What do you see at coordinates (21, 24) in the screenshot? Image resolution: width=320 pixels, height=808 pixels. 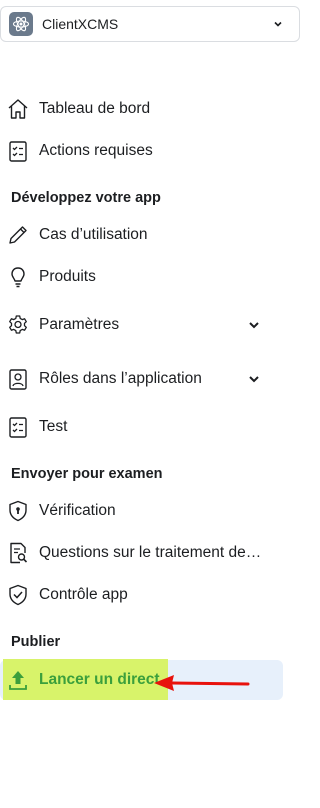 I see `react-atom-icon` at bounding box center [21, 24].